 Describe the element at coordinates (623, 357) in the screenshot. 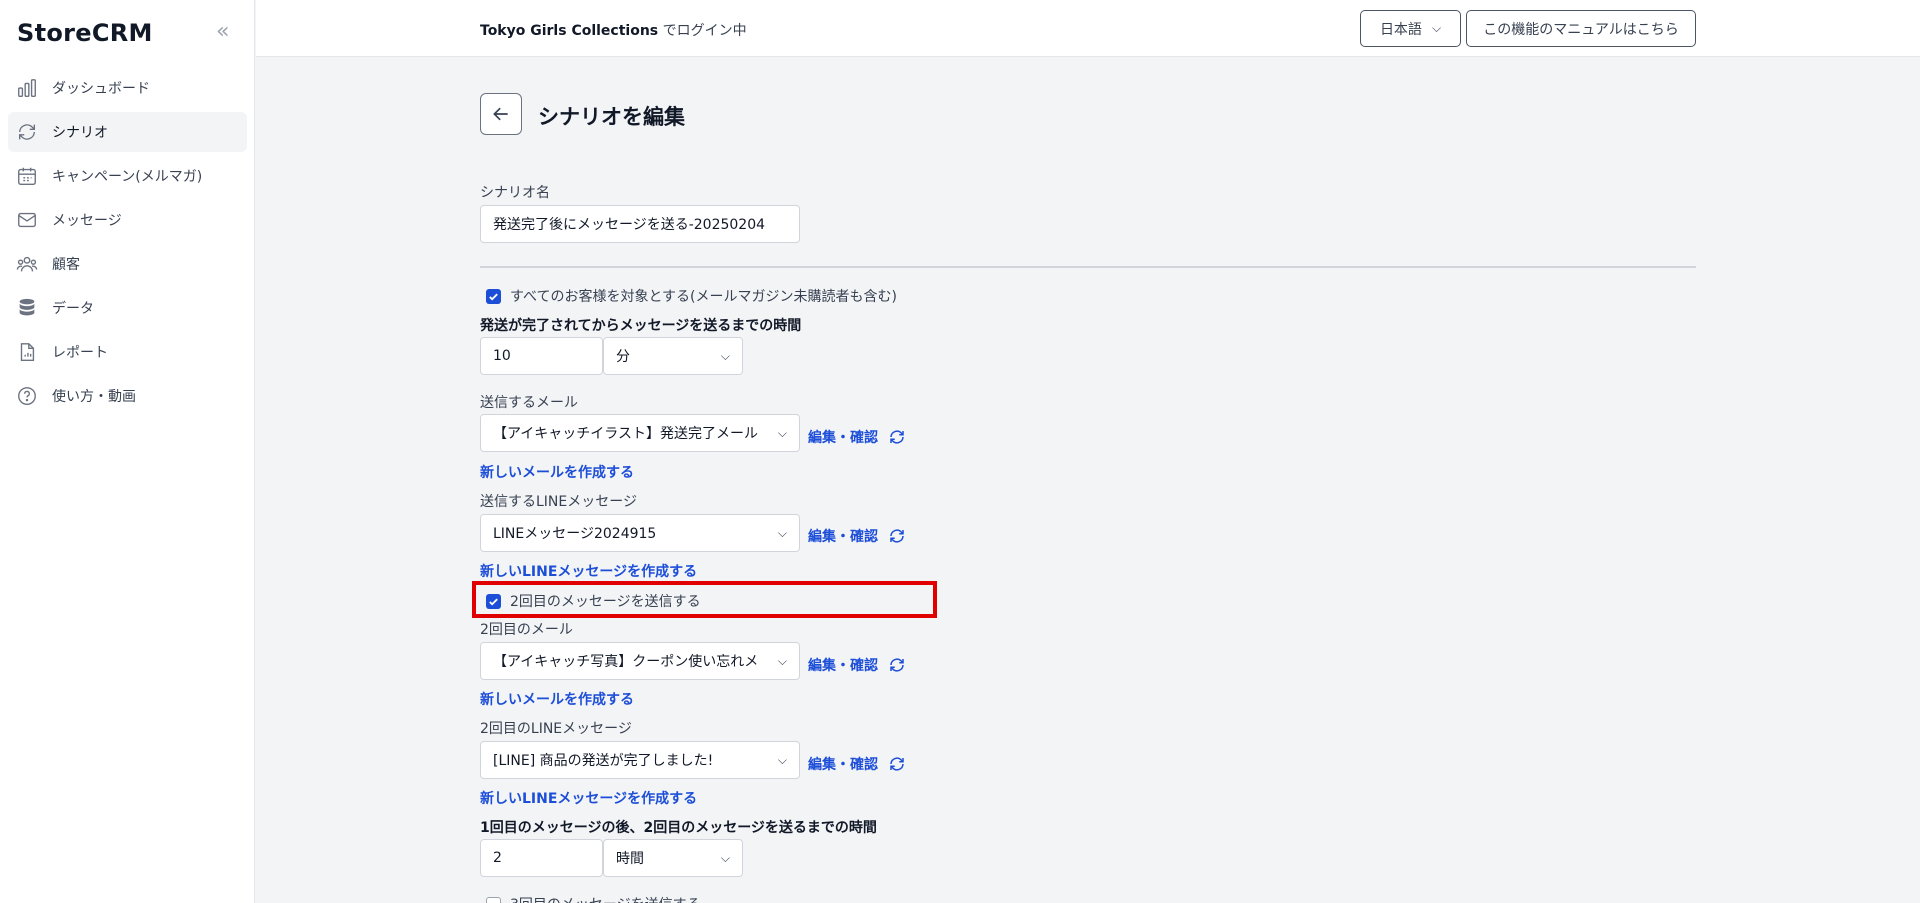

I see `delay-unit-value: 分` at that location.